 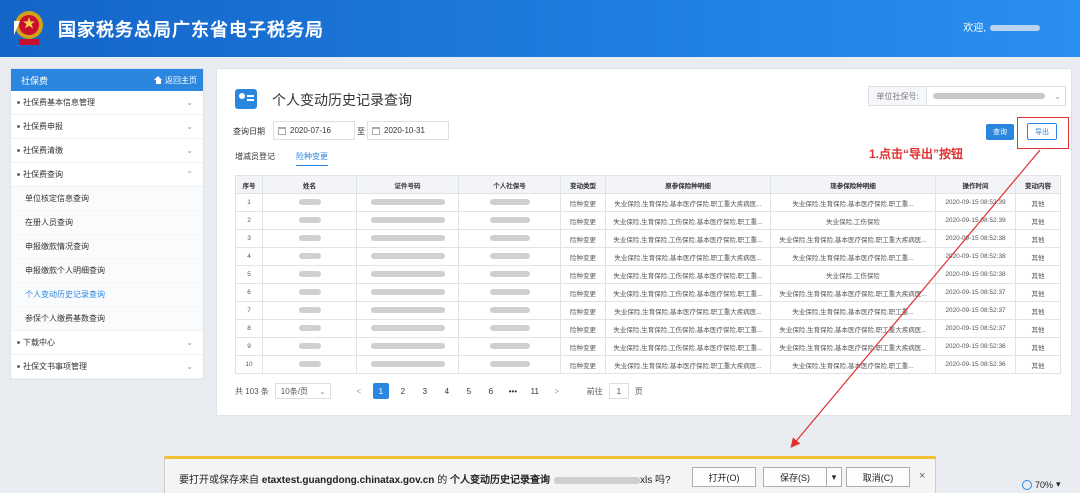 I want to click on sidebar-item-label: 社保费申报, so click(x=43, y=126).